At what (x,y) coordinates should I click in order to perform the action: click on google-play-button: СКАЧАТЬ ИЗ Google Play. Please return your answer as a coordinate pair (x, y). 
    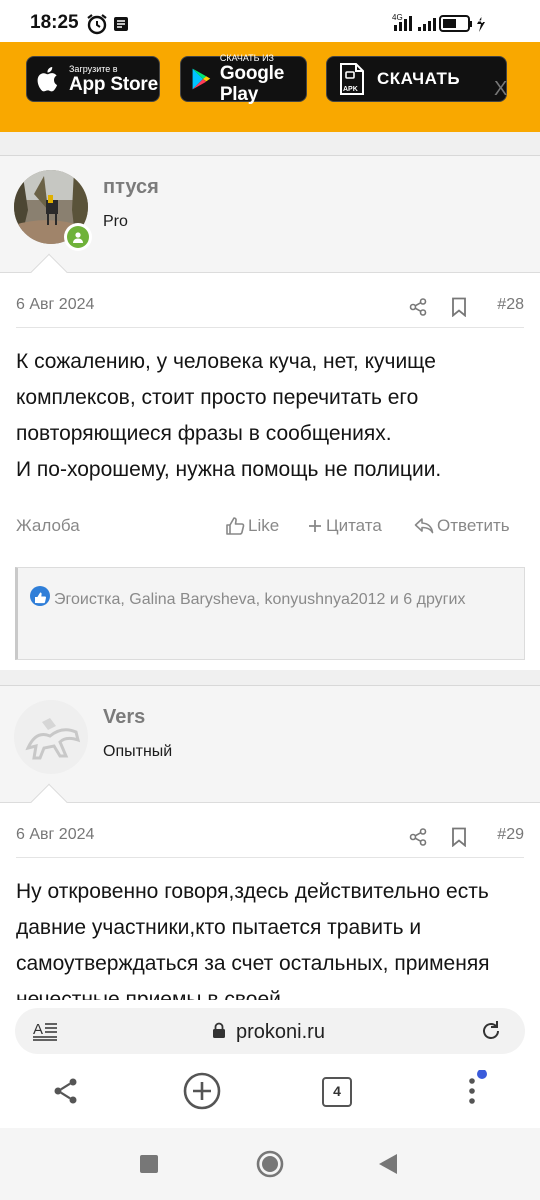
    Looking at the image, I should click on (243, 79).